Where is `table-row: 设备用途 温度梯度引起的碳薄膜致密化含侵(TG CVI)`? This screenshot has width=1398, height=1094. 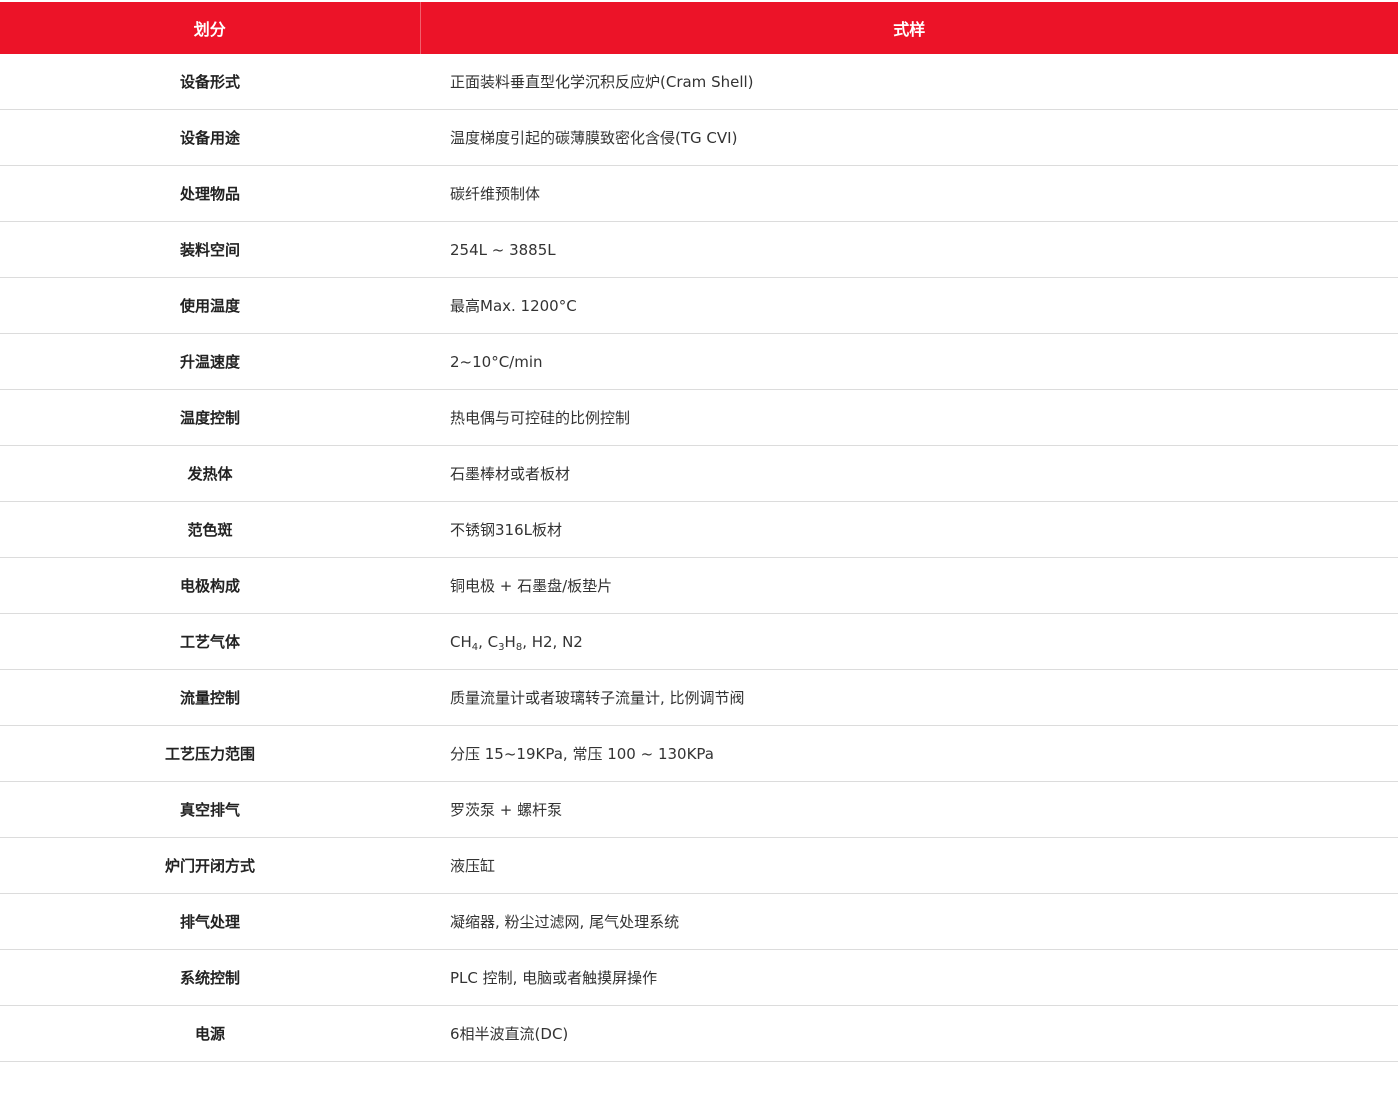
table-row: 设备用途 温度梯度引起的碳薄膜致密化含侵(TG CVI) is located at coordinates (699, 137).